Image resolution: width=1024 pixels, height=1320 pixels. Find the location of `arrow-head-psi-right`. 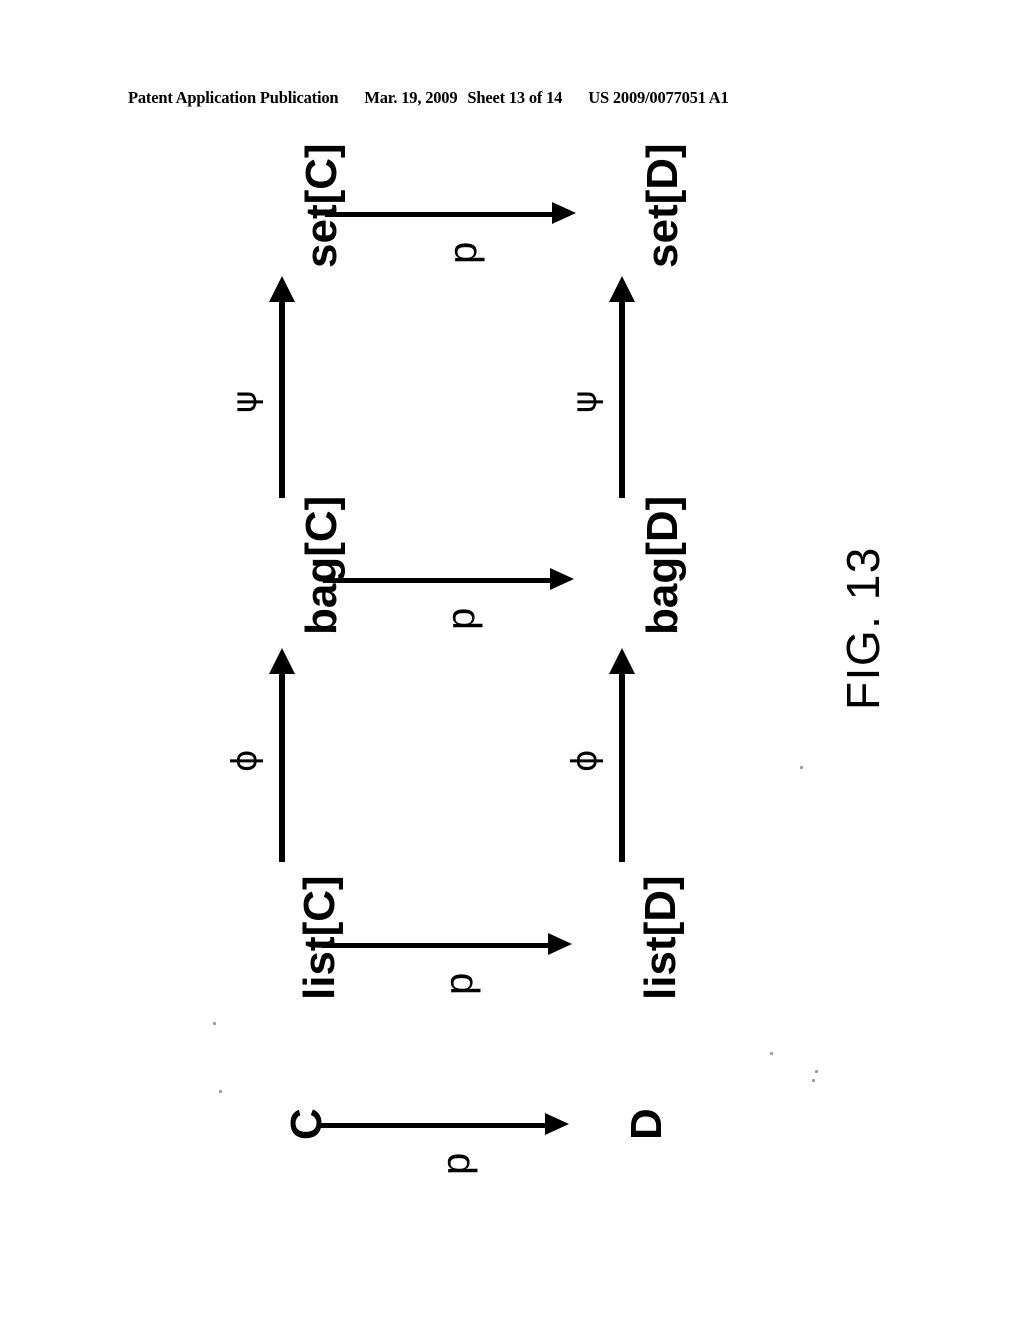

arrow-head-psi-right is located at coordinates (622, 289).